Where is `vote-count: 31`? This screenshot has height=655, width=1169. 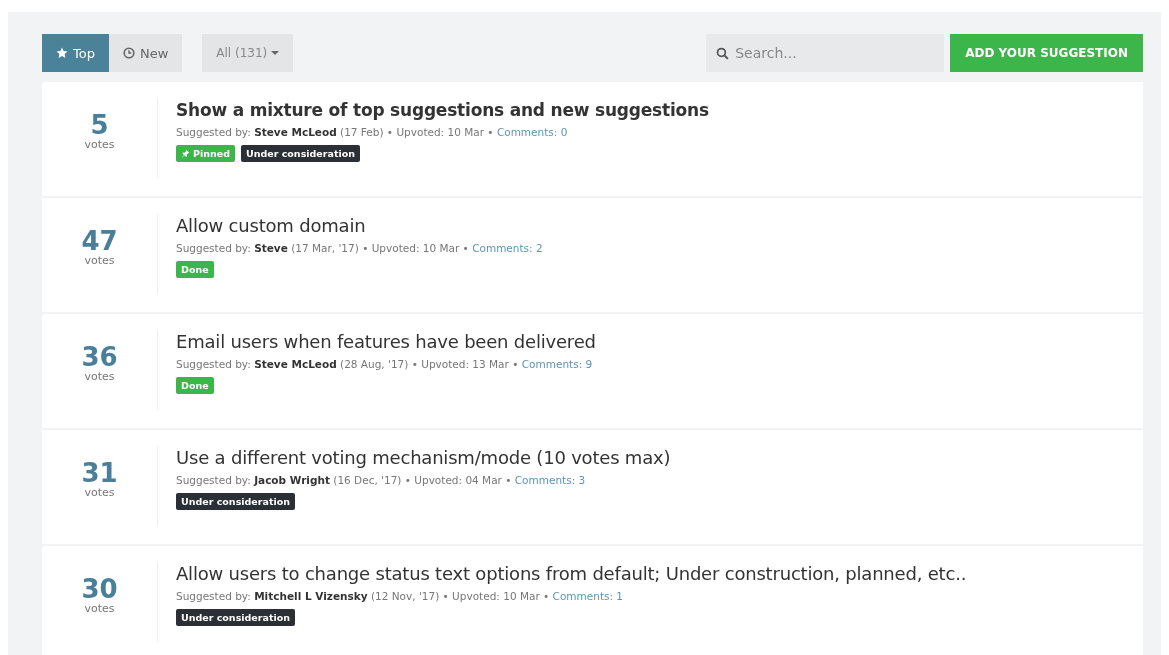
vote-count: 31 is located at coordinates (99, 473).